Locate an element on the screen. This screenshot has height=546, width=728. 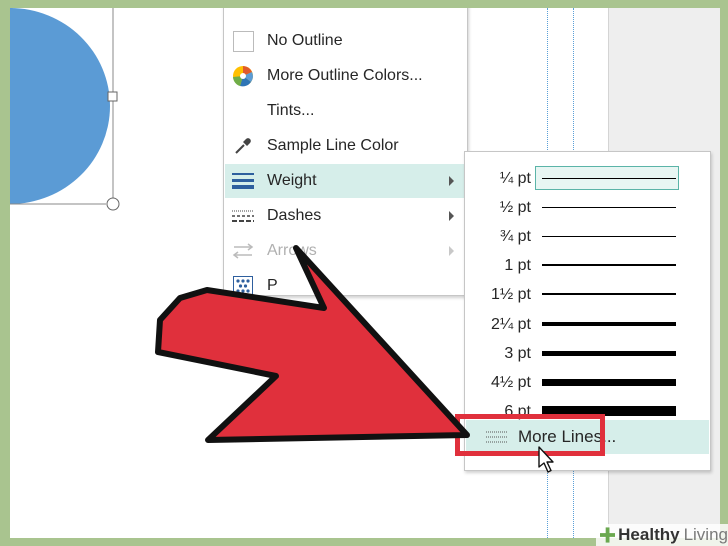
mouse-cursor-icon is located at coordinates (546, 459).